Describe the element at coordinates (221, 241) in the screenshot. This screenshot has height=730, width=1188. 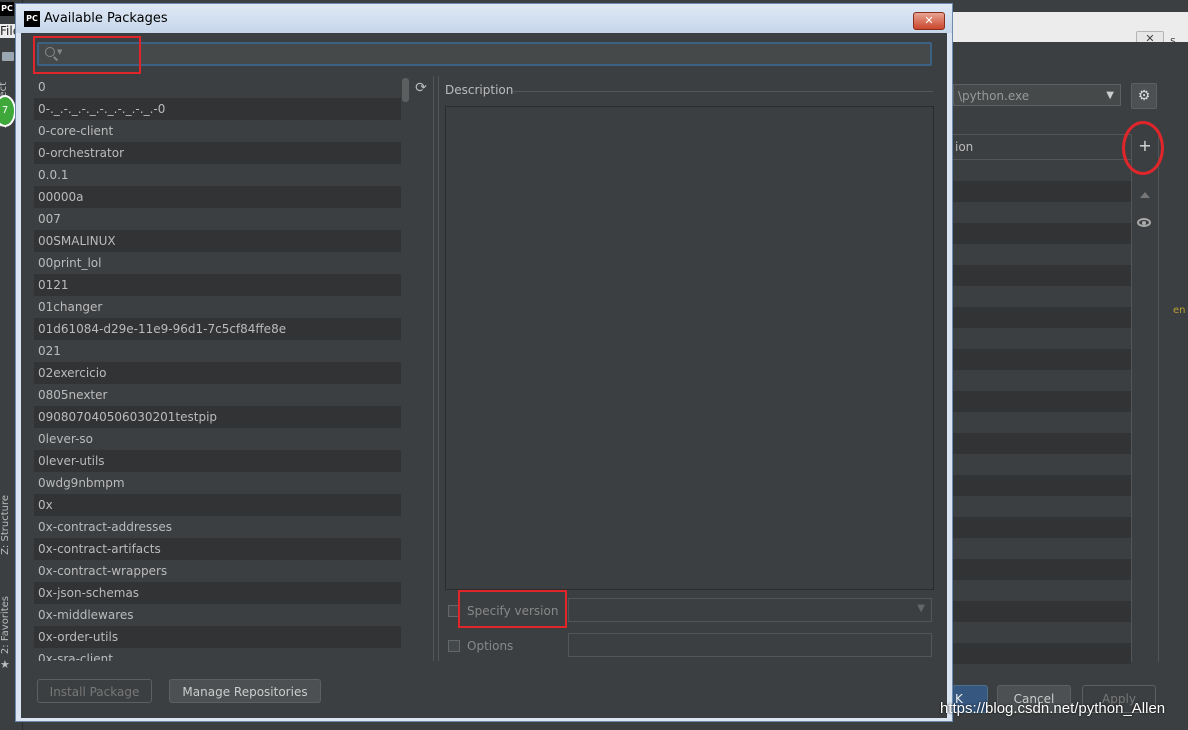
I see `package-list-item: 00SMALINUX` at that location.